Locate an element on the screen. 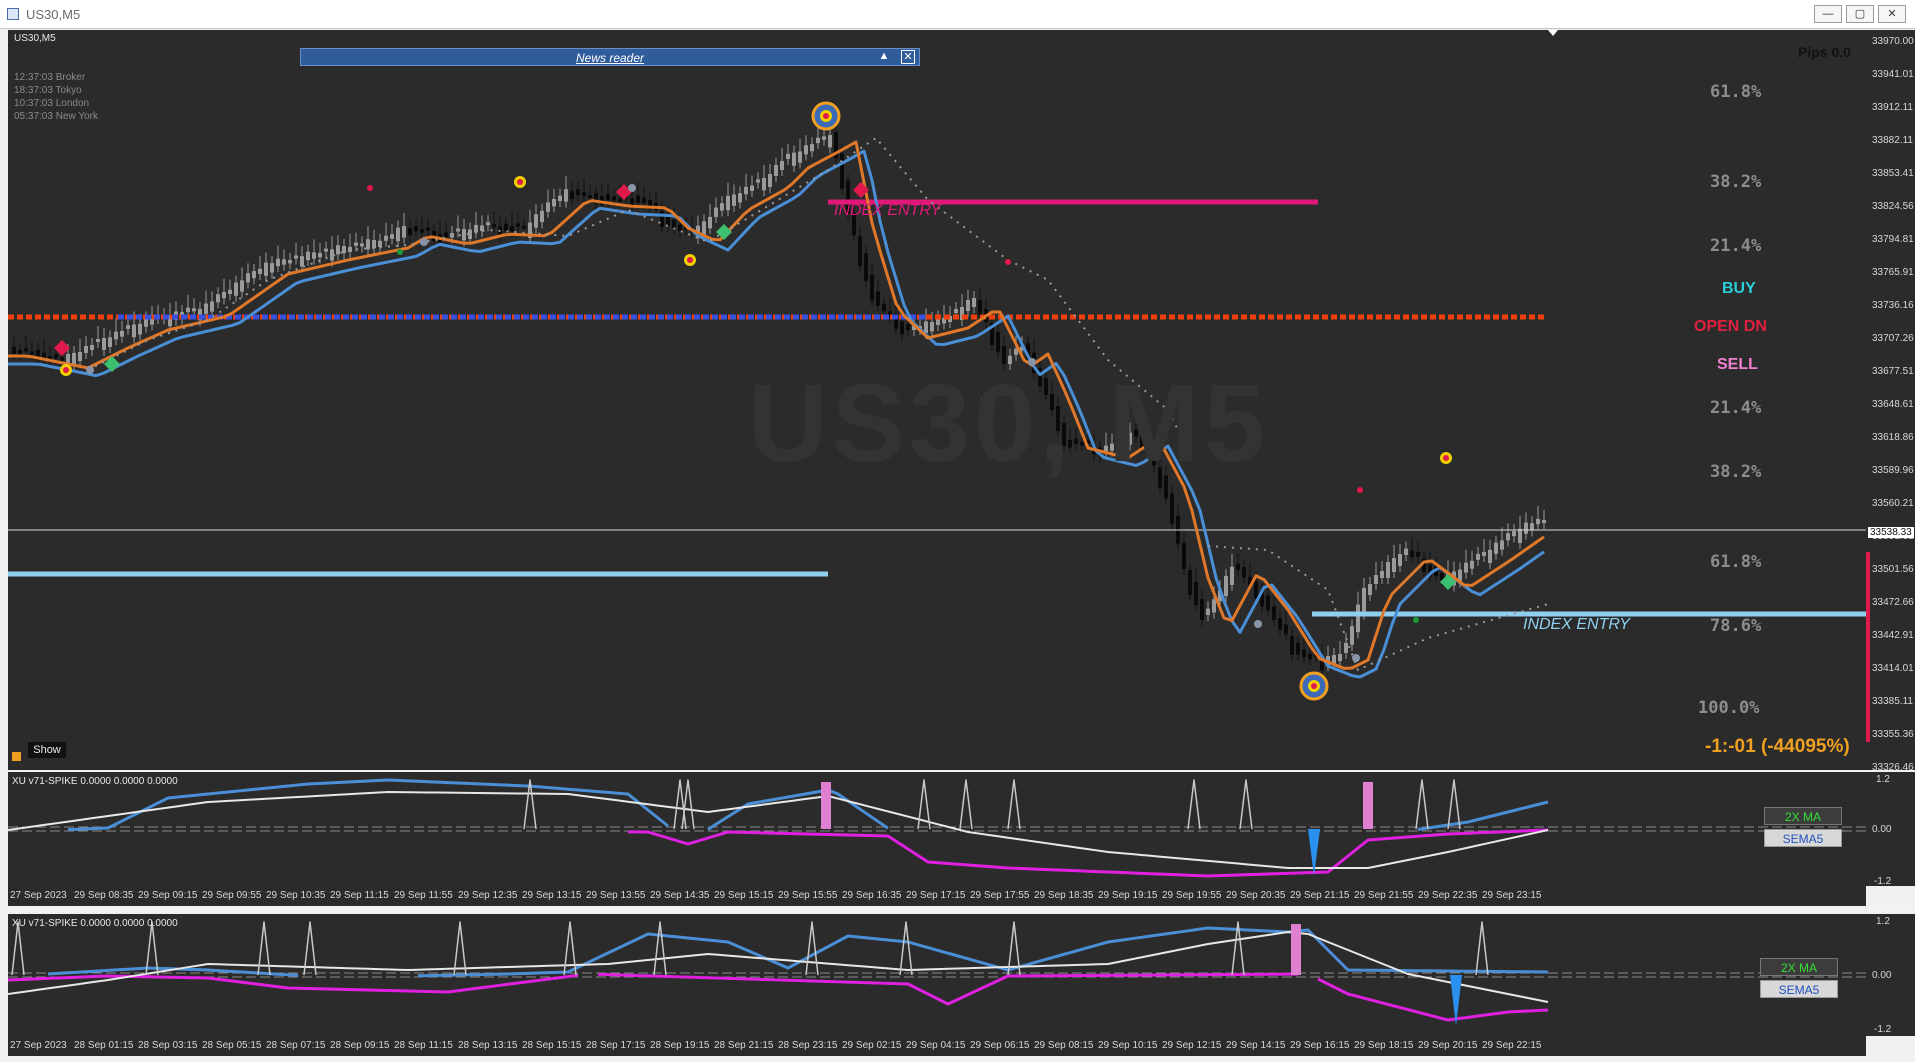  pane-separator is located at coordinates (961, 909).